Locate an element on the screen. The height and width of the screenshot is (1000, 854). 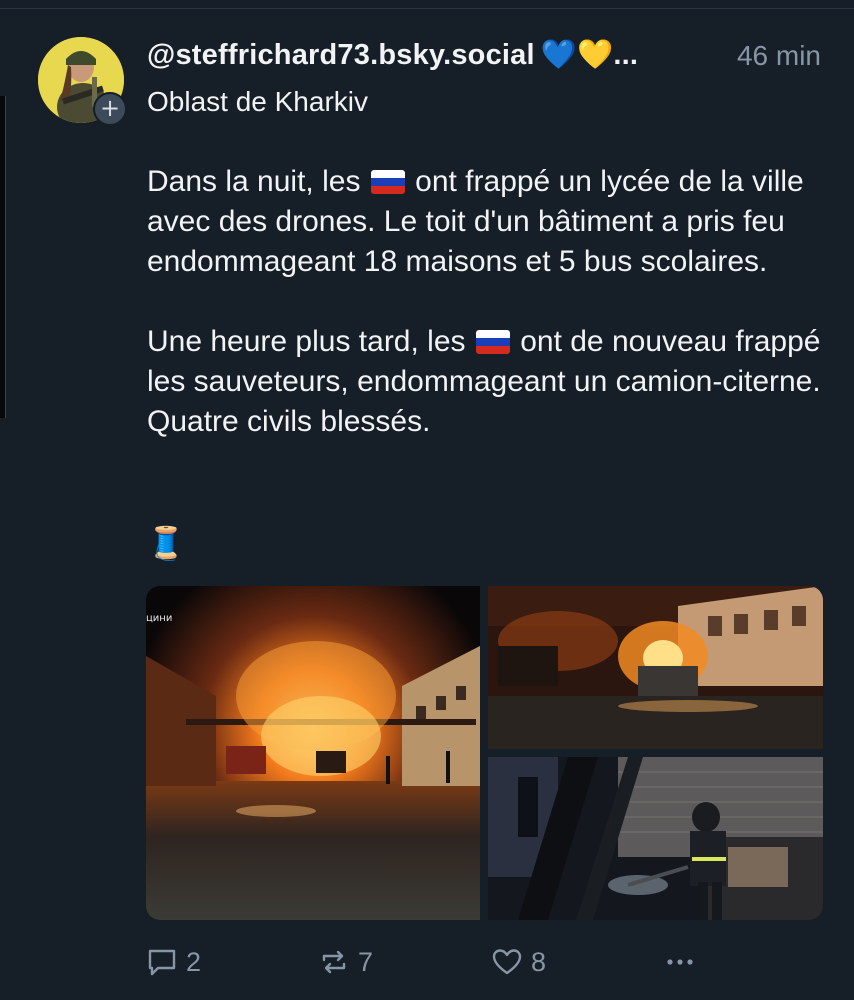
image-fire-courtyard: цини is located at coordinates (313, 753).